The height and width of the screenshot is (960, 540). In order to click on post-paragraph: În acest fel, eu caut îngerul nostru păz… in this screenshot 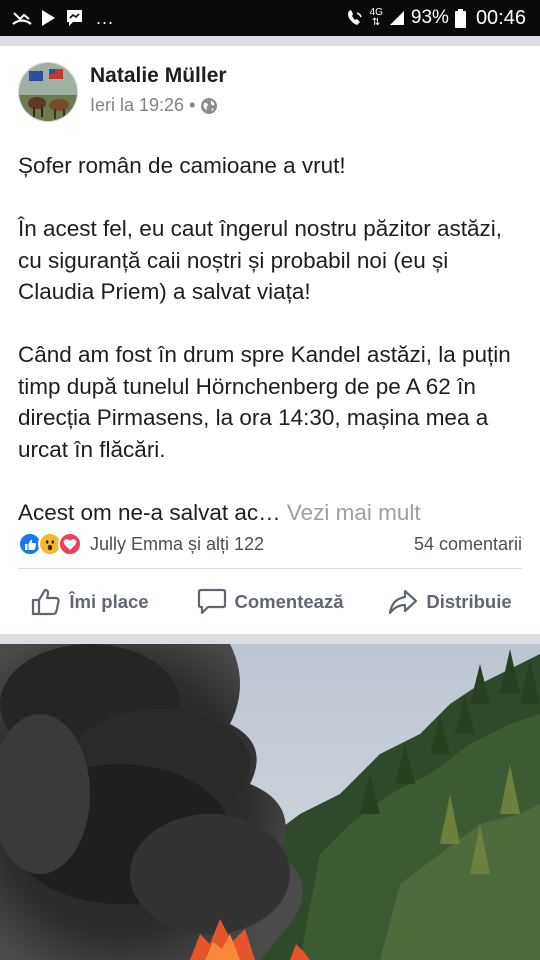, I will do `click(260, 260)`.